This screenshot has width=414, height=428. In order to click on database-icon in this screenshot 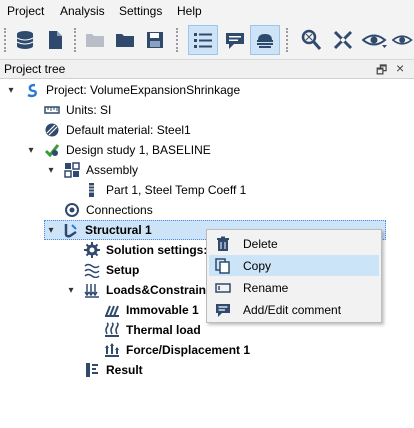, I will do `click(25, 40)`.